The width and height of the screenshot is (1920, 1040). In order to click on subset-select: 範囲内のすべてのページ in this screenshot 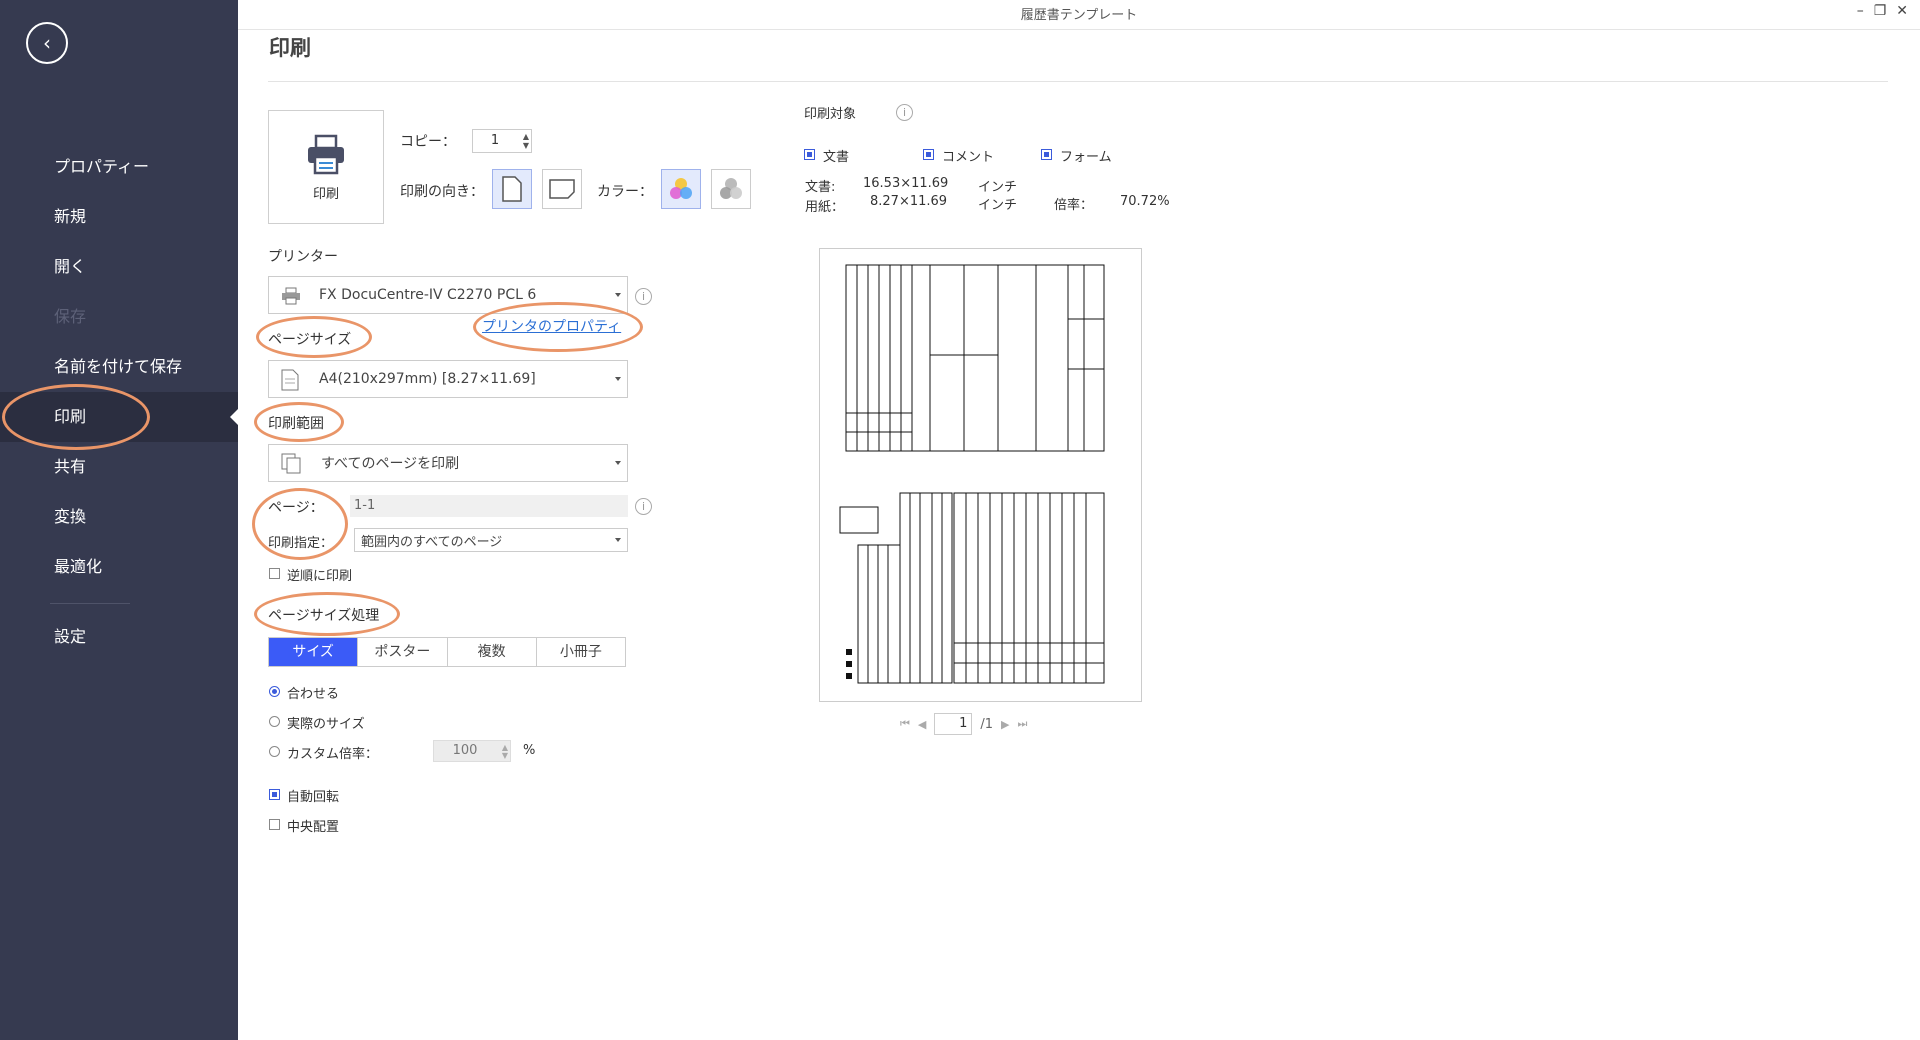, I will do `click(491, 540)`.